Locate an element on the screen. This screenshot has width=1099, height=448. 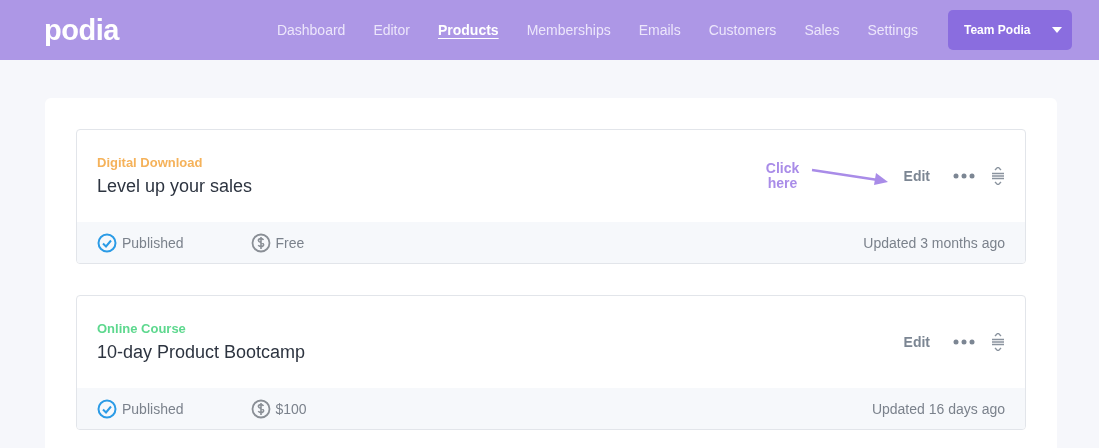
price-text: $100 is located at coordinates (291, 408).